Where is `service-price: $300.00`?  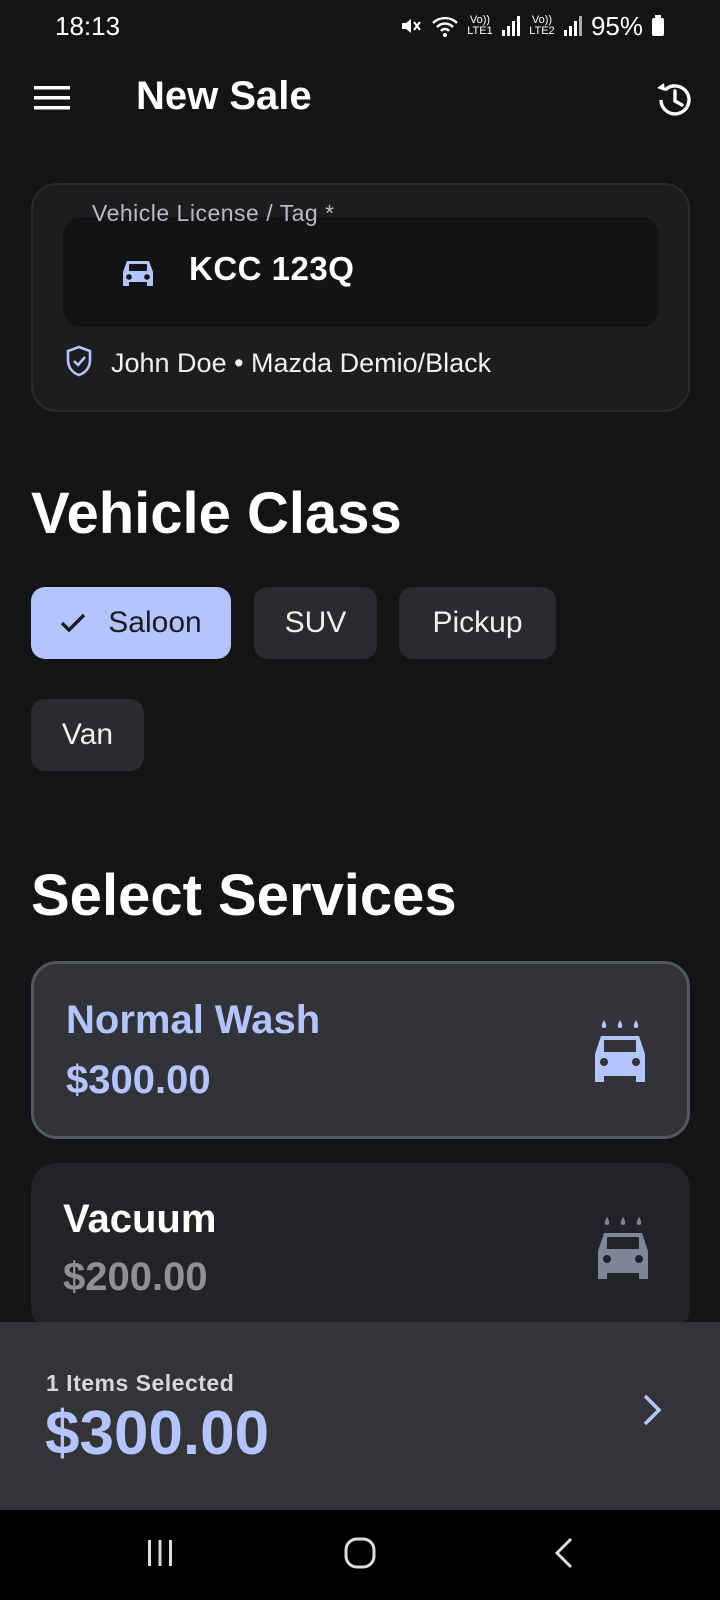
service-price: $300.00 is located at coordinates (138, 1080).